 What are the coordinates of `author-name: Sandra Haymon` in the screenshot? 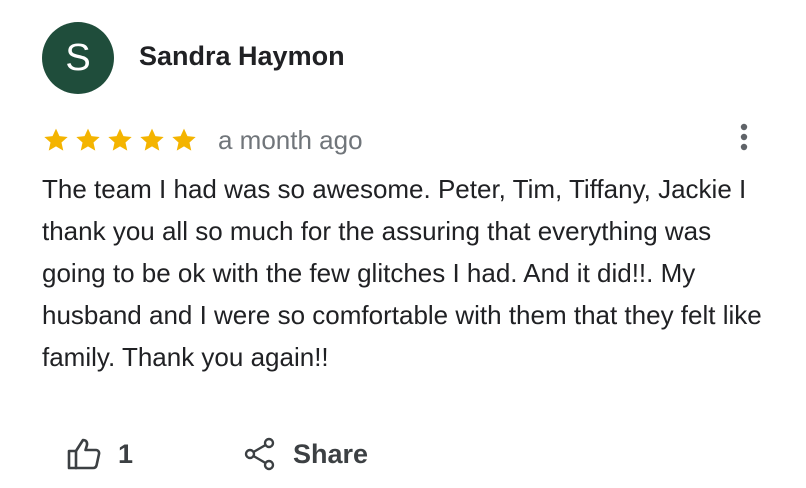 It's located at (242, 56).